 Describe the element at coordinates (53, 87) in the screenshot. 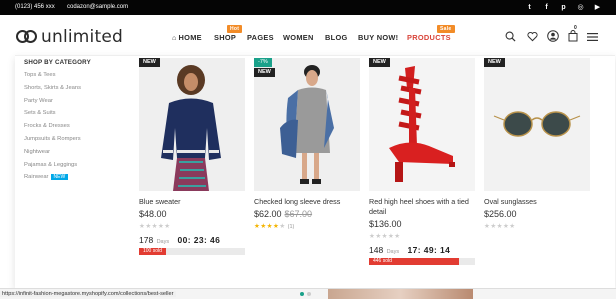

I see `category-label: Shorts, Skirts & Jeans` at that location.